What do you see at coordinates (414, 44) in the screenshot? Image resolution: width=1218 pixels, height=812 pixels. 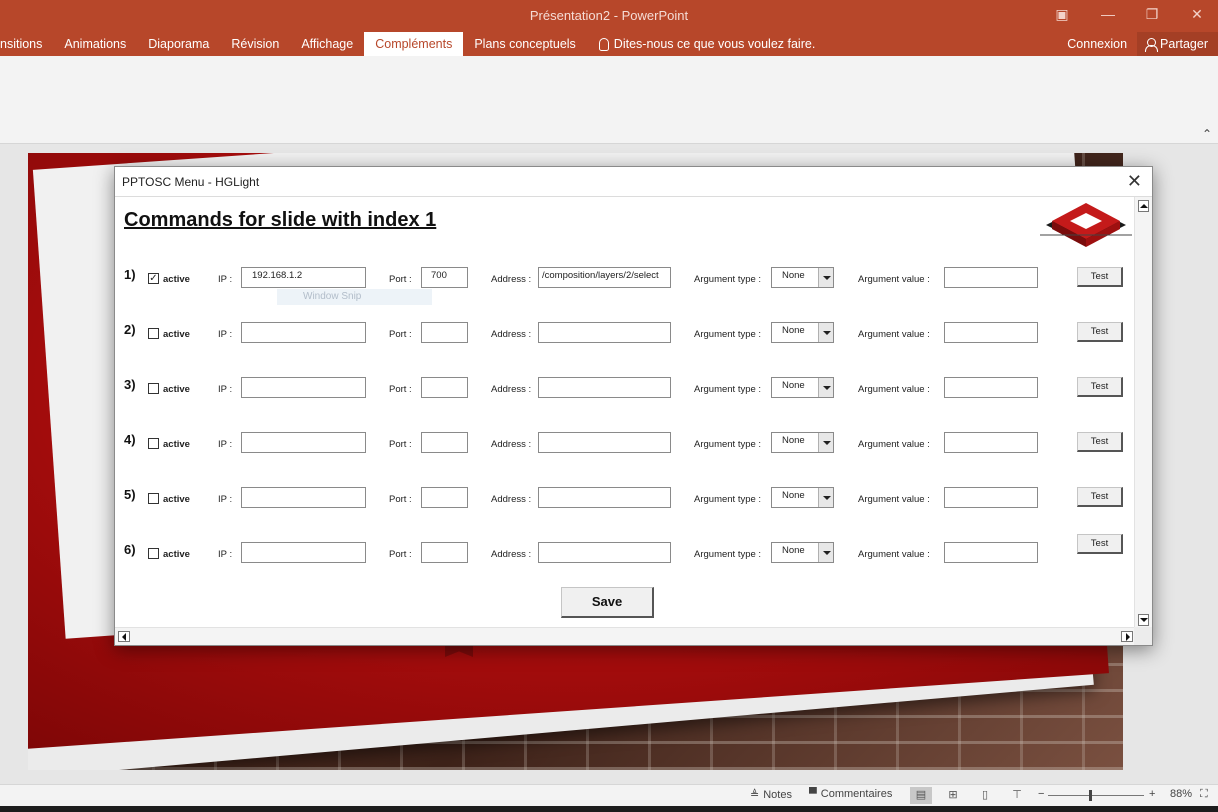 I see `tab-complements: Compléments` at bounding box center [414, 44].